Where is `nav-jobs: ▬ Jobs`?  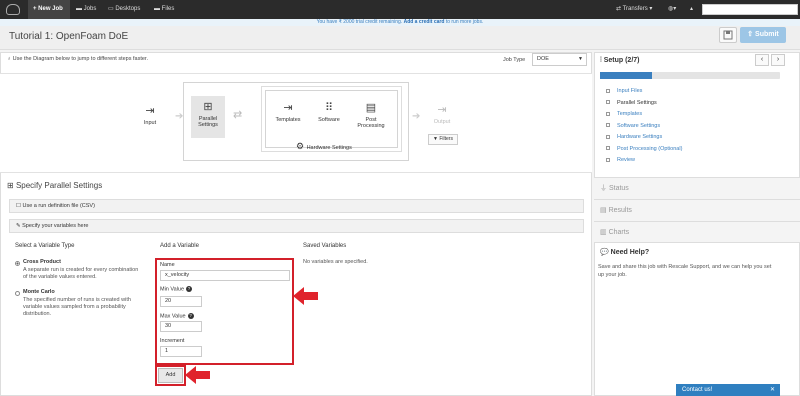 nav-jobs: ▬ Jobs is located at coordinates (86, 9).